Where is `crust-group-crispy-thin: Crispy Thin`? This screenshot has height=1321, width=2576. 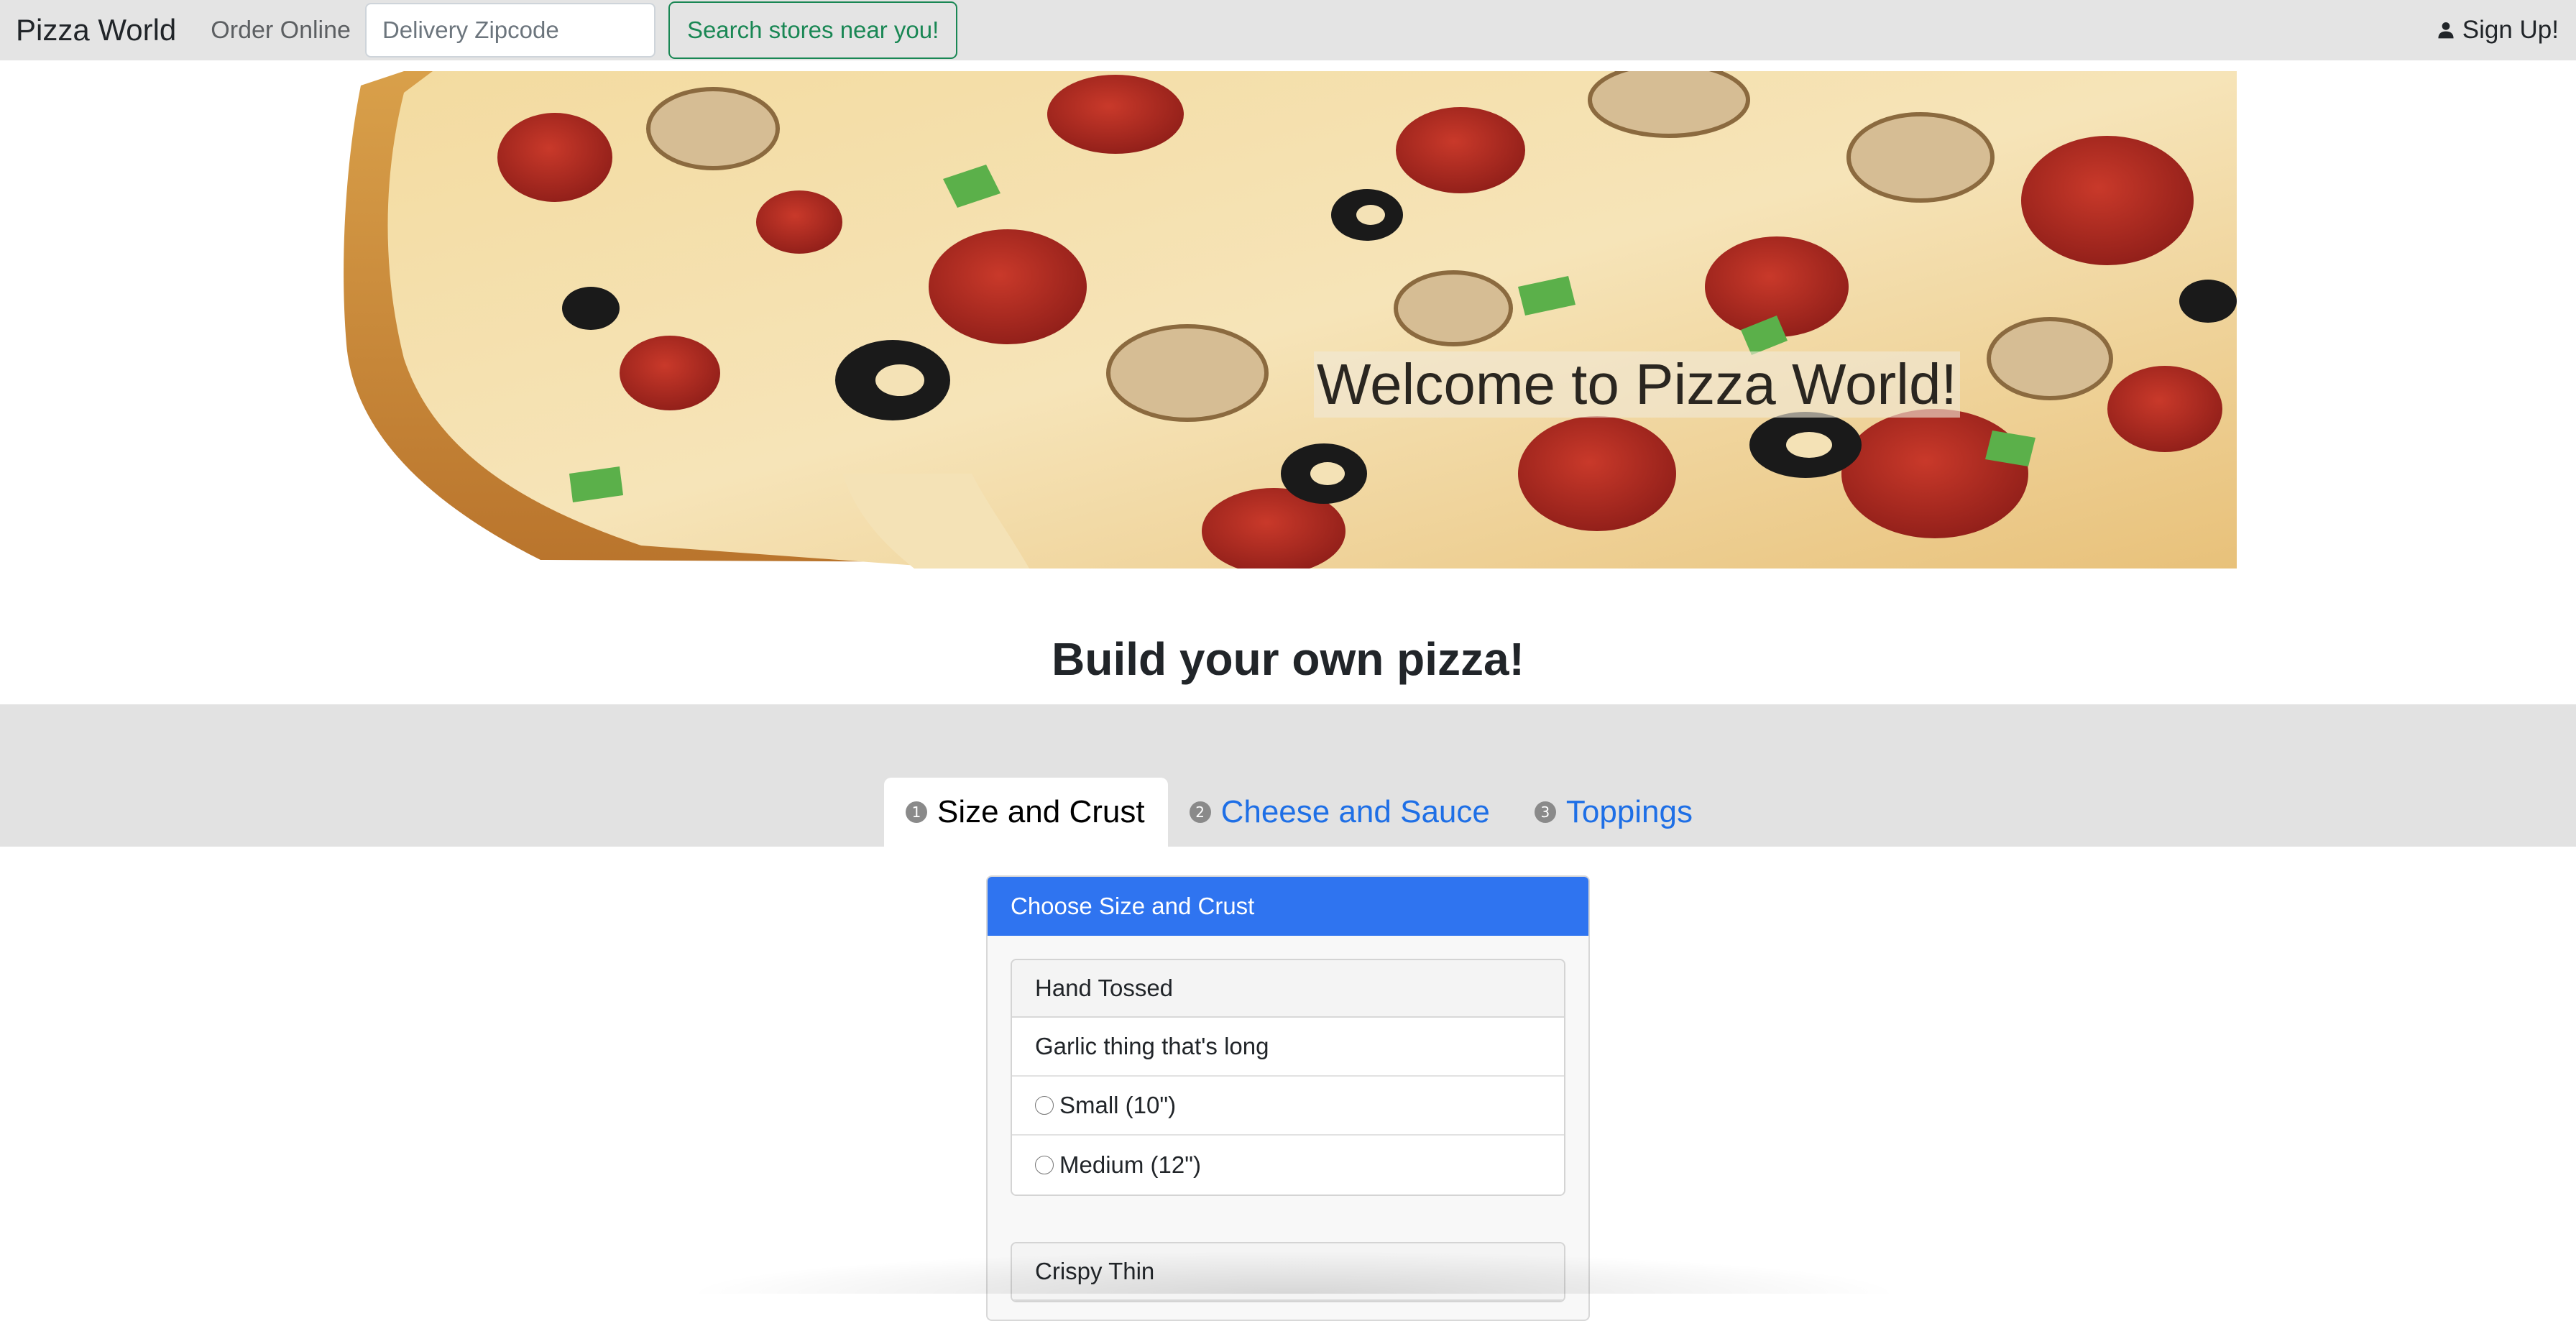 crust-group-crispy-thin: Crispy Thin is located at coordinates (1288, 1272).